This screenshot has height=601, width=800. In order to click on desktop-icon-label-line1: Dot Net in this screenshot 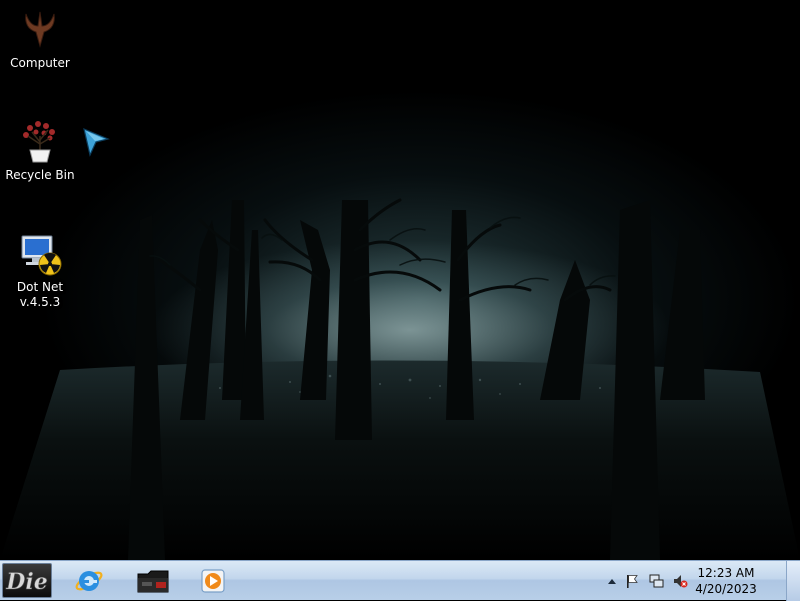, I will do `click(40, 287)`.